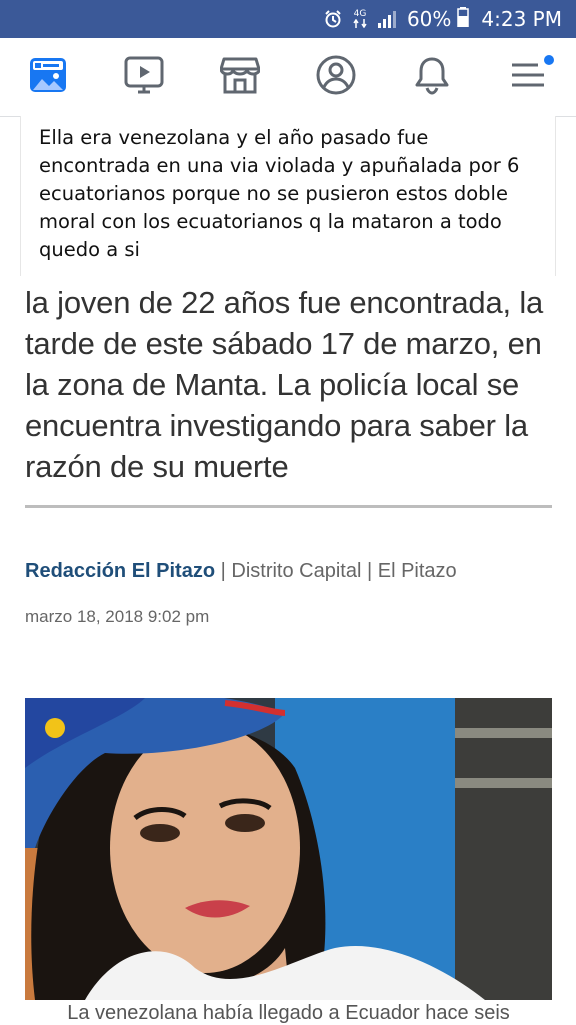 Image resolution: width=576 pixels, height=1025 pixels. Describe the element at coordinates (417, 571) in the screenshot. I see `source-link: El Pitazo` at that location.